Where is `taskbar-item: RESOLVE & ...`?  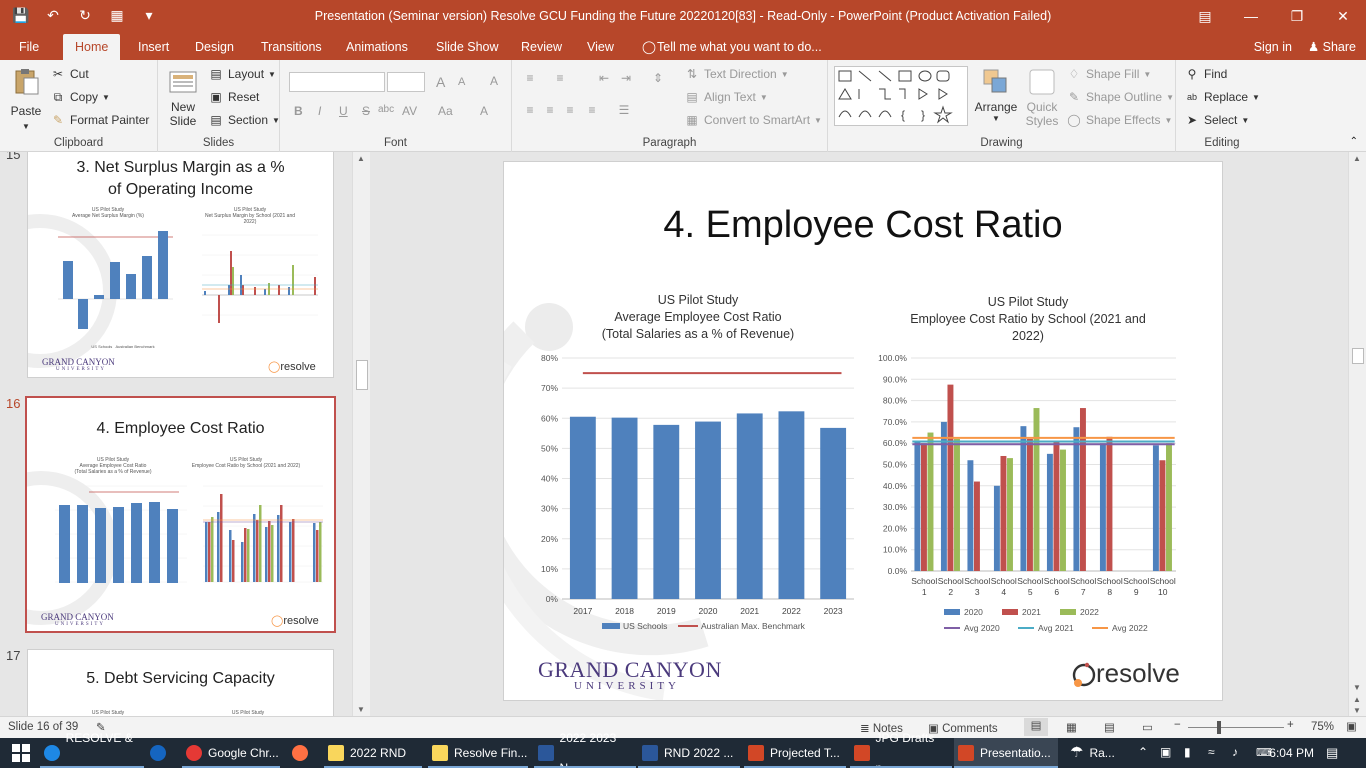 taskbar-item: RESOLVE & ... is located at coordinates (92, 749).